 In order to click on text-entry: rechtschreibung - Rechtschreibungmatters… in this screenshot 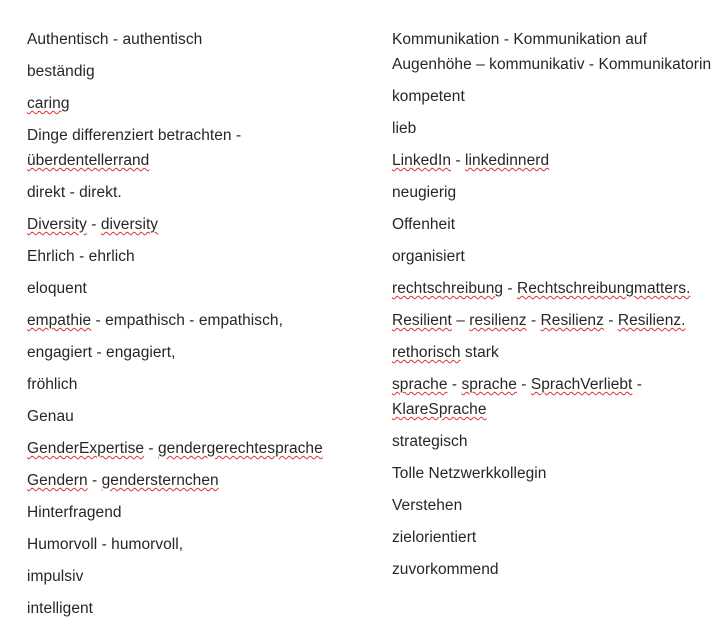, I will do `click(541, 288)`.